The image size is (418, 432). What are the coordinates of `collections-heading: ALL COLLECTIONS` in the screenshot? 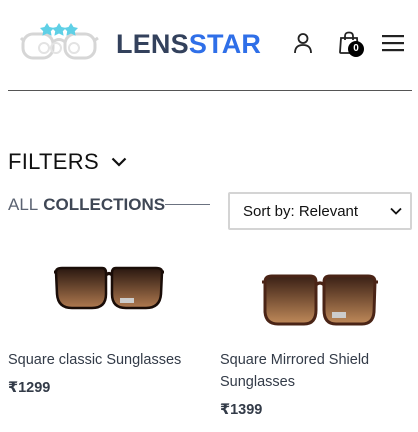 It's located at (86, 205).